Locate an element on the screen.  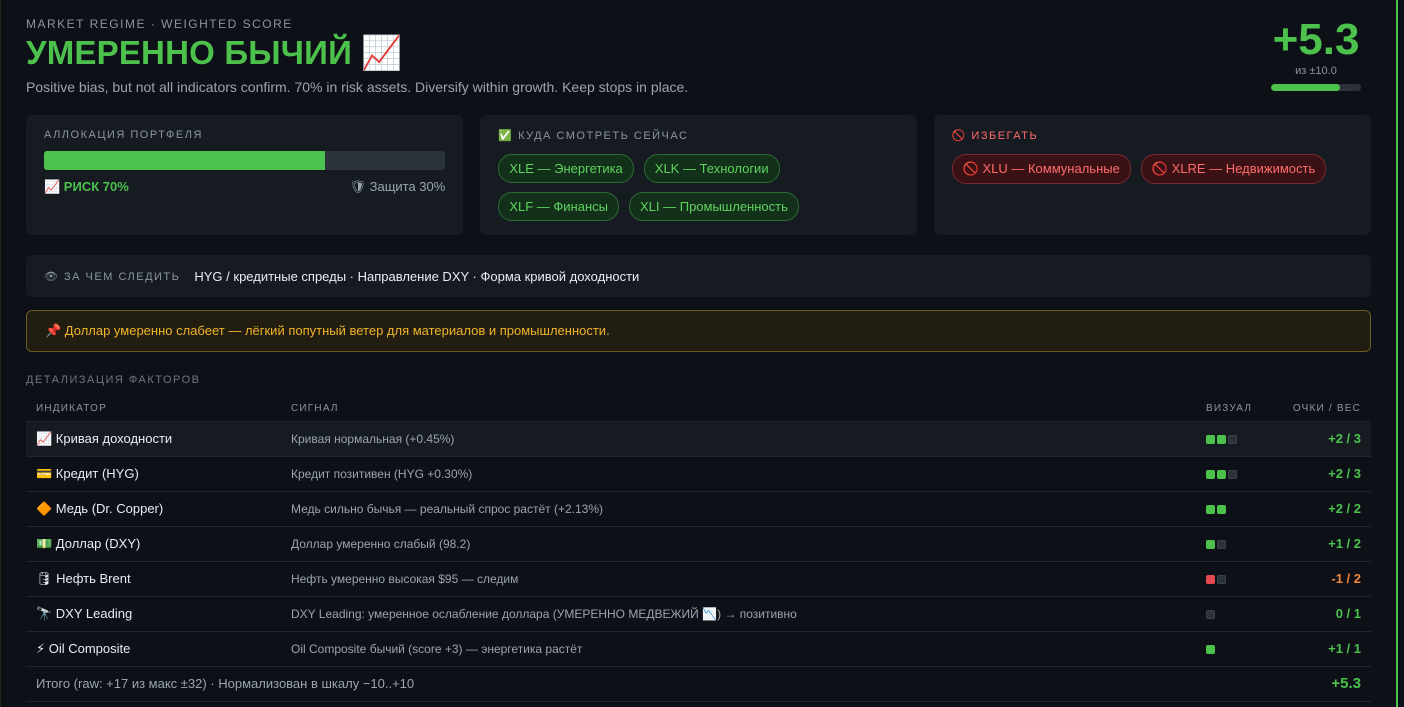
avoid-chip-xlre: 🚫 XLRE — Недвижимость is located at coordinates (1233, 169).